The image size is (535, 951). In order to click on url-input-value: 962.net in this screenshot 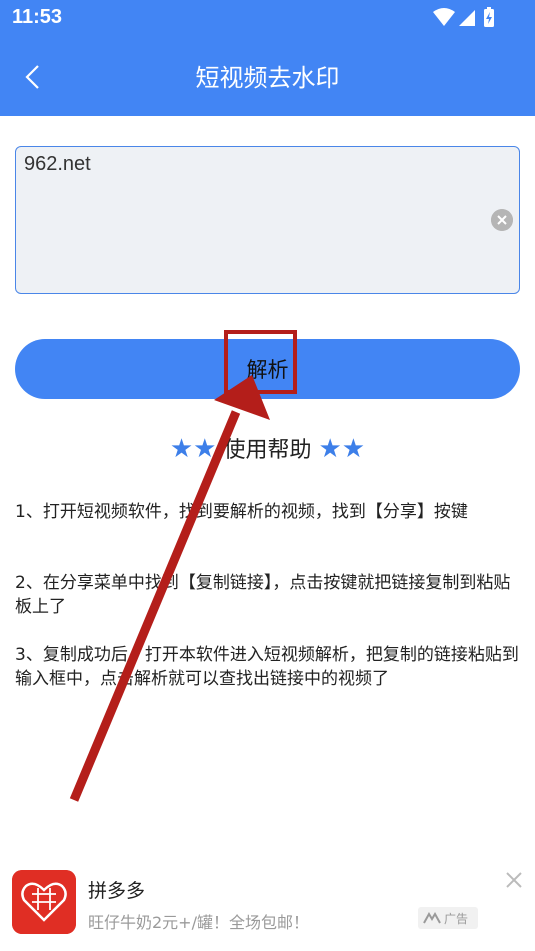, I will do `click(57, 164)`.